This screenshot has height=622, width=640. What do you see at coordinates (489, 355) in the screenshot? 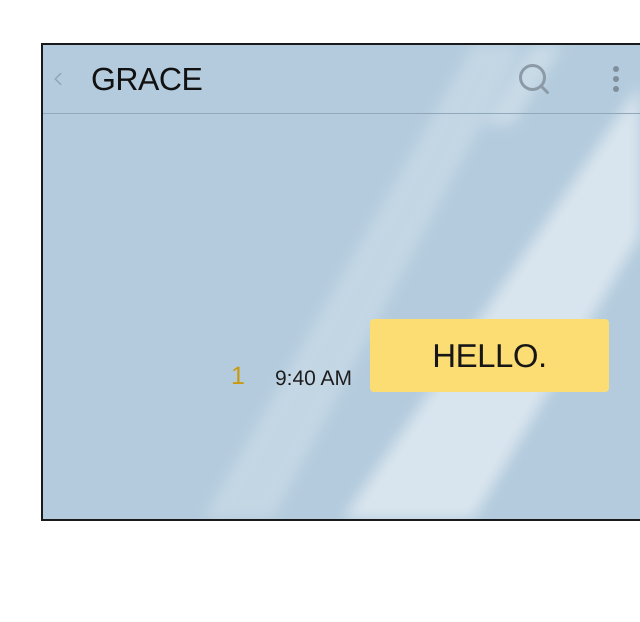
I see `message-text: HELLO.` at bounding box center [489, 355].